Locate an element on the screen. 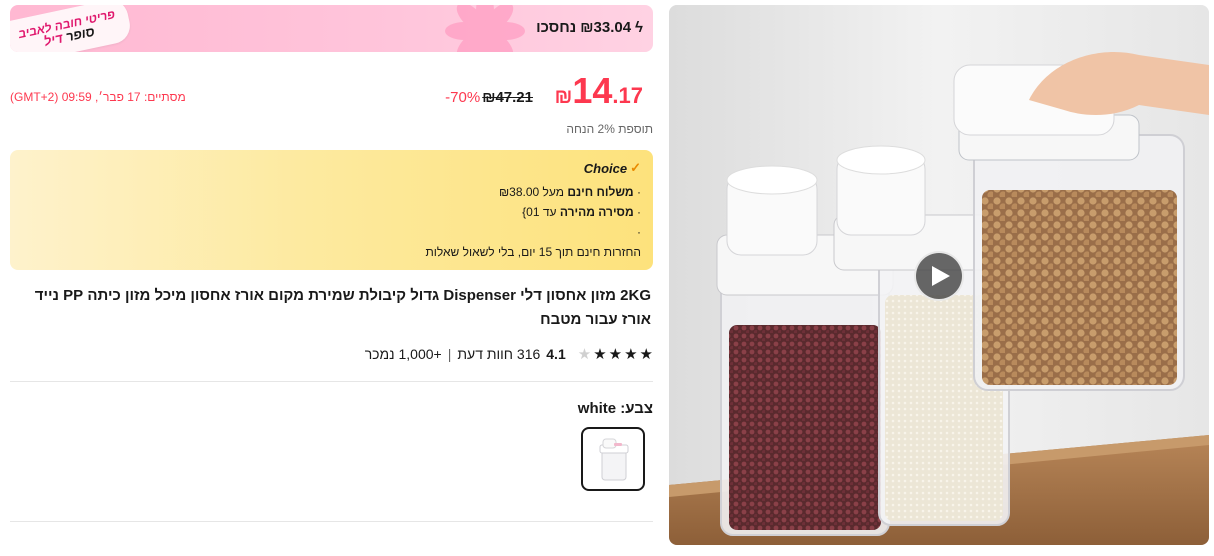 This screenshot has height=556, width=1214. original-price: -70% ₪47.21 is located at coordinates (489, 97).